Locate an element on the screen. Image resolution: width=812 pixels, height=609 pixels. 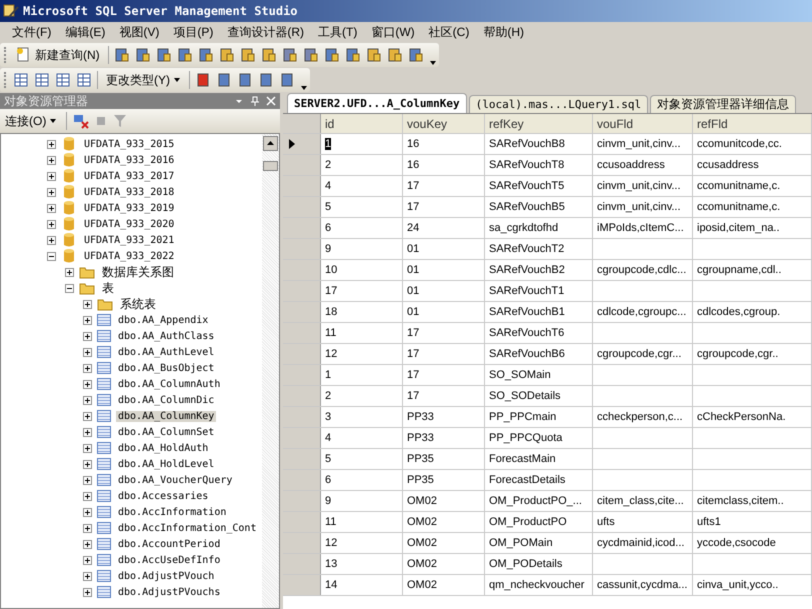
tree-item: dbo.AccountPeriod is located at coordinates (169, 544).